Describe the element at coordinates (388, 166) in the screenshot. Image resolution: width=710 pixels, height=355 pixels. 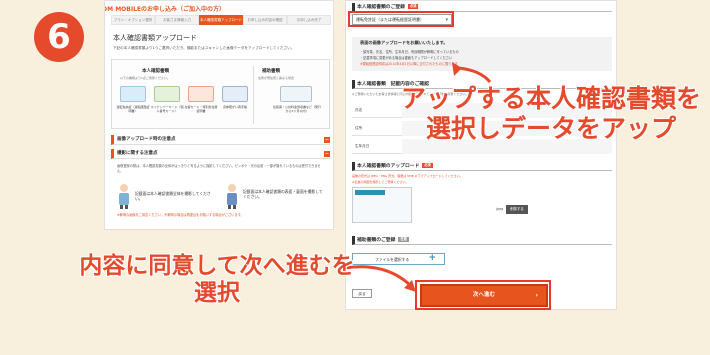
I see `upload-heading-label: 本人確認書類のアップロード` at that location.